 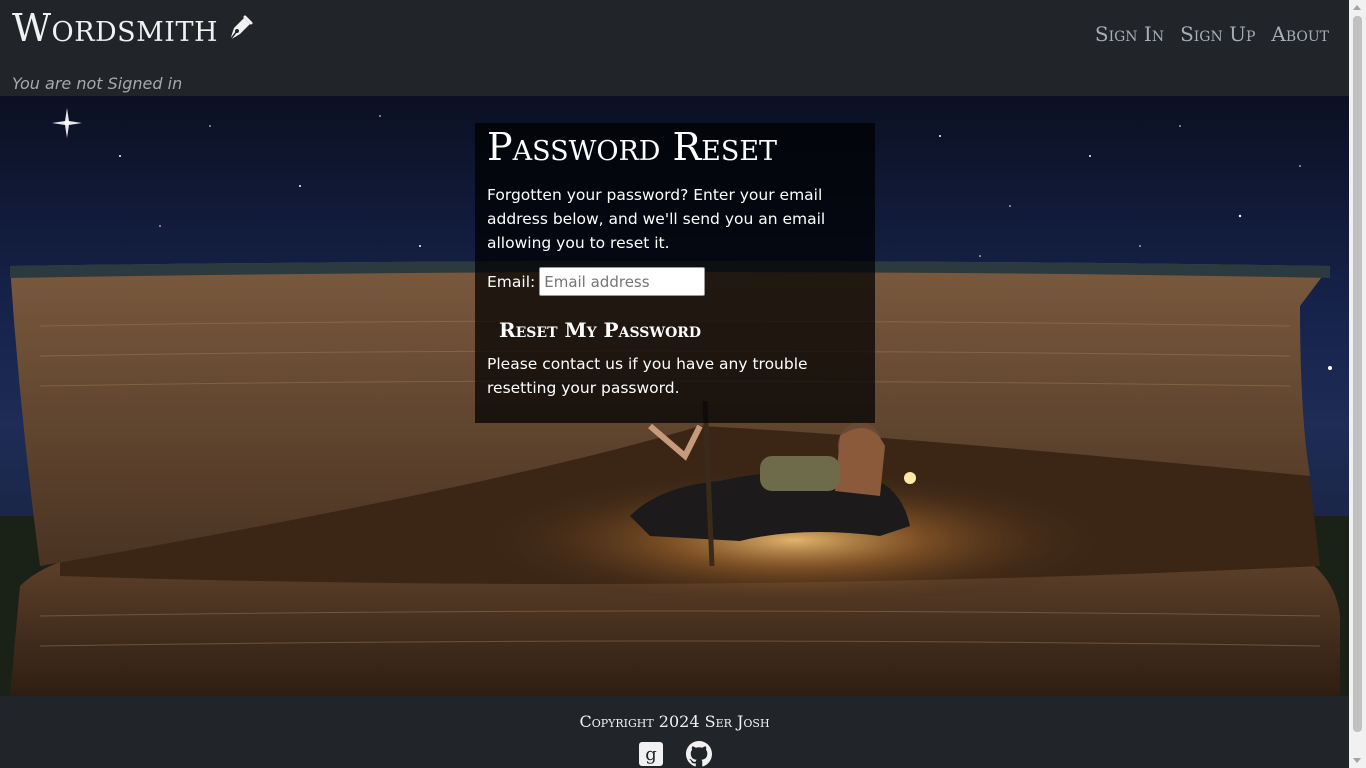 I want to click on email-label: Email:, so click(x=511, y=281).